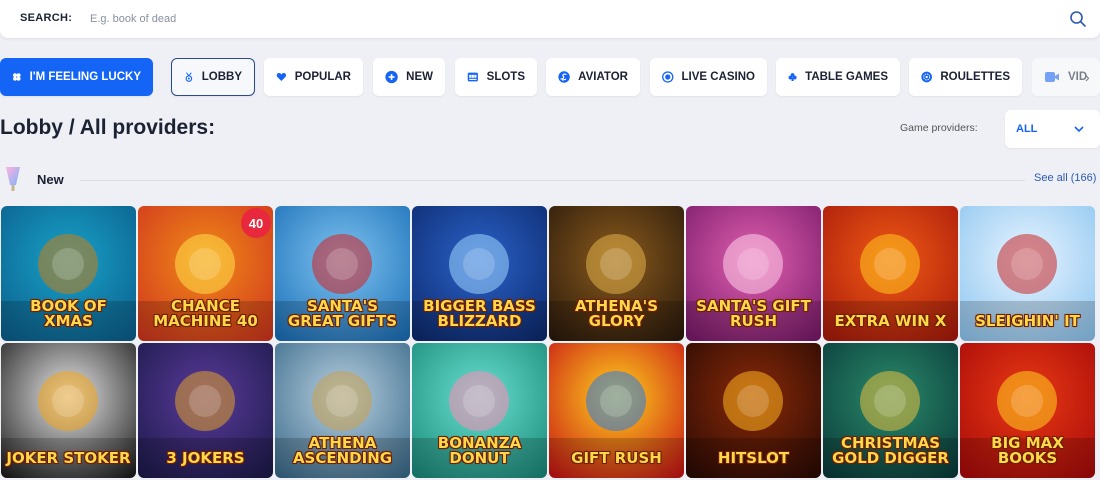 The height and width of the screenshot is (480, 1100). Describe the element at coordinates (890, 410) in the screenshot. I see `game-tile: Christmas Gold Digger` at that location.